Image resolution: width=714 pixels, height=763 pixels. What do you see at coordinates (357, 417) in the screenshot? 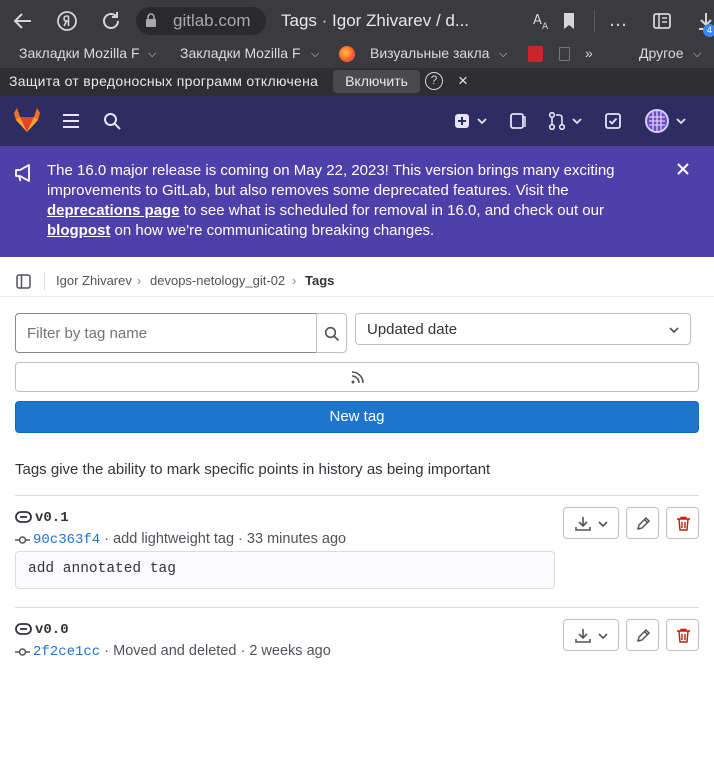
I see `new-tag-button: New tag` at bounding box center [357, 417].